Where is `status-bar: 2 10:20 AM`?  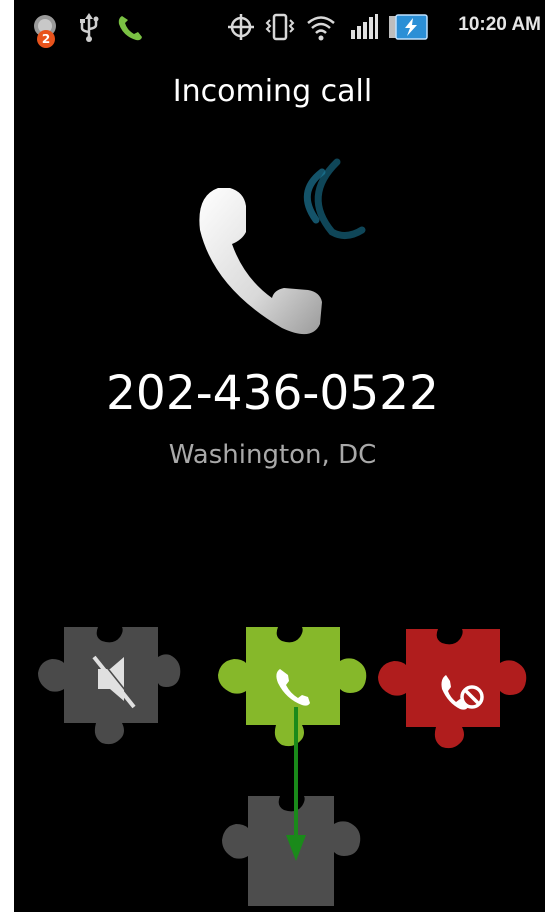
status-bar: 2 10:20 AM is located at coordinates (279, 30).